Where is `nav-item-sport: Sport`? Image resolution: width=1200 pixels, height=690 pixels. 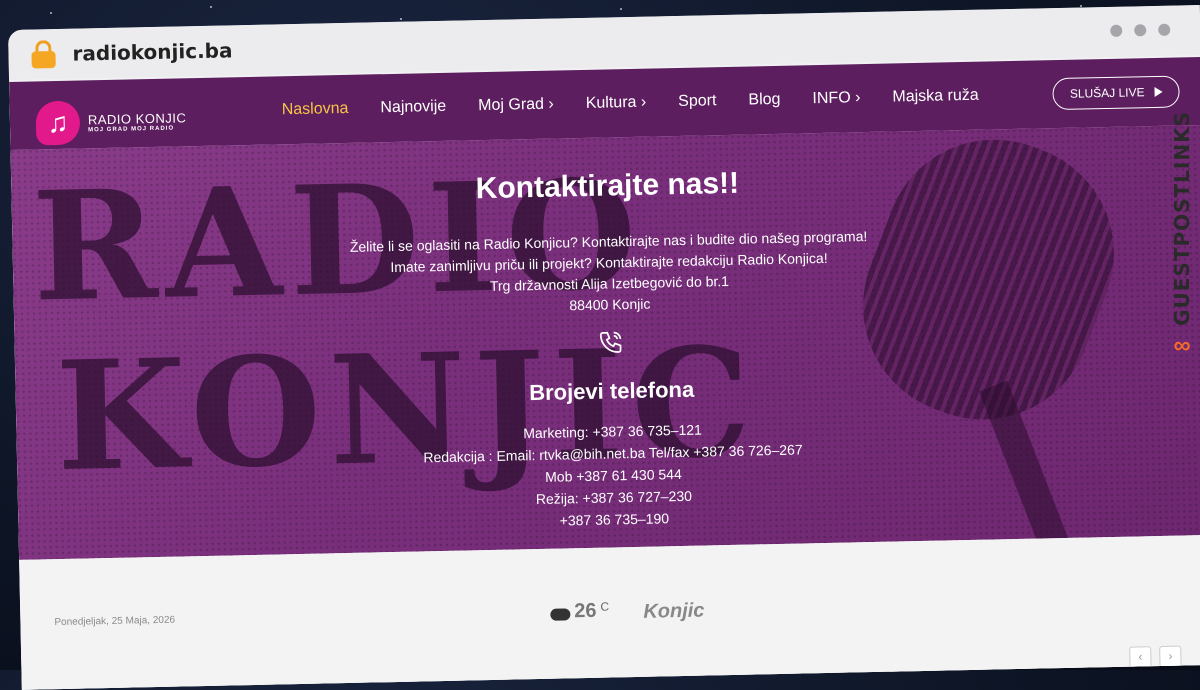 nav-item-sport: Sport is located at coordinates (697, 101).